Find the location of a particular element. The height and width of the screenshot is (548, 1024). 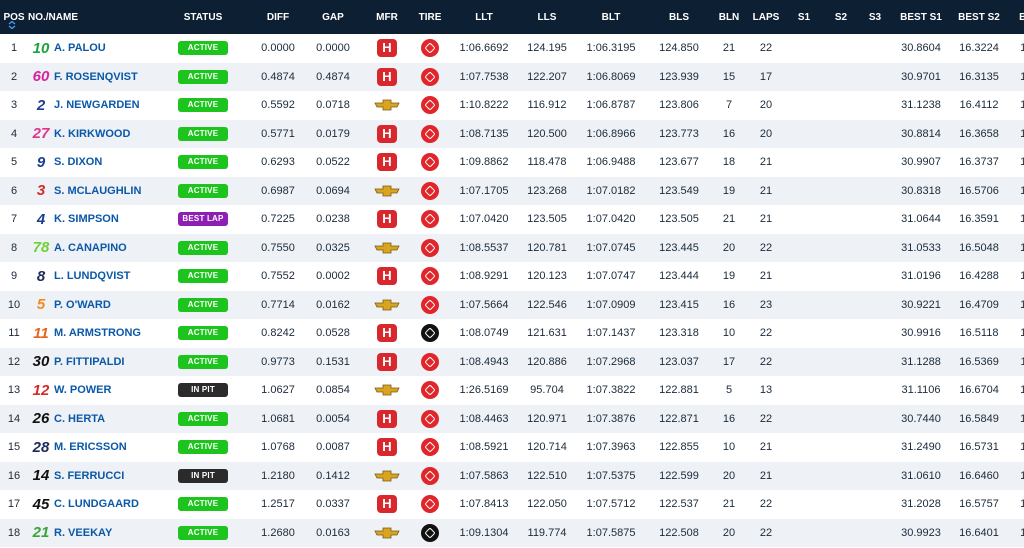

column-header-s2: S2 is located at coordinates (841, 17).